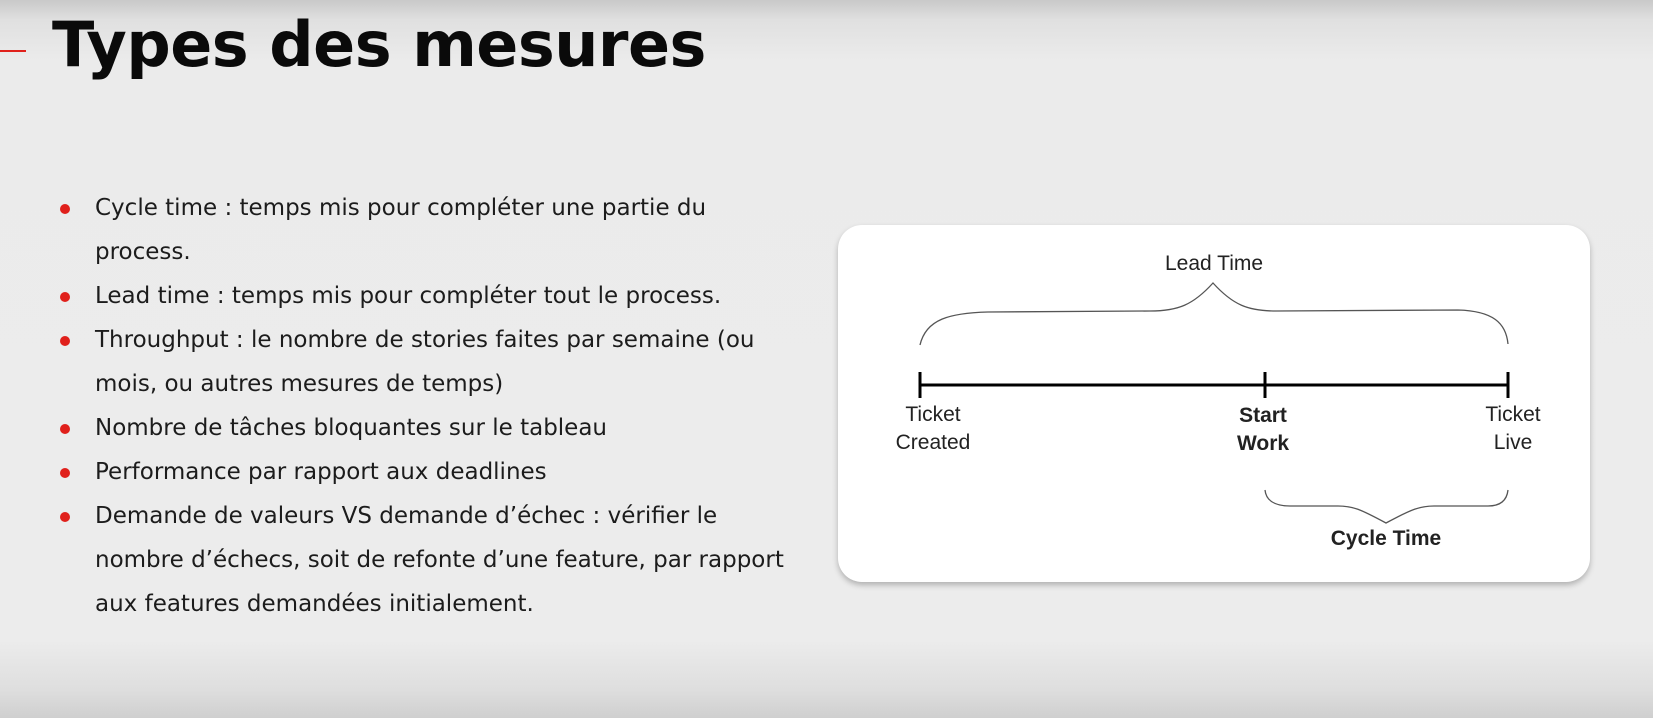 The width and height of the screenshot is (1653, 718). Describe the element at coordinates (1214, 263) in the screenshot. I see `lead-time-label: Lead Time` at that location.